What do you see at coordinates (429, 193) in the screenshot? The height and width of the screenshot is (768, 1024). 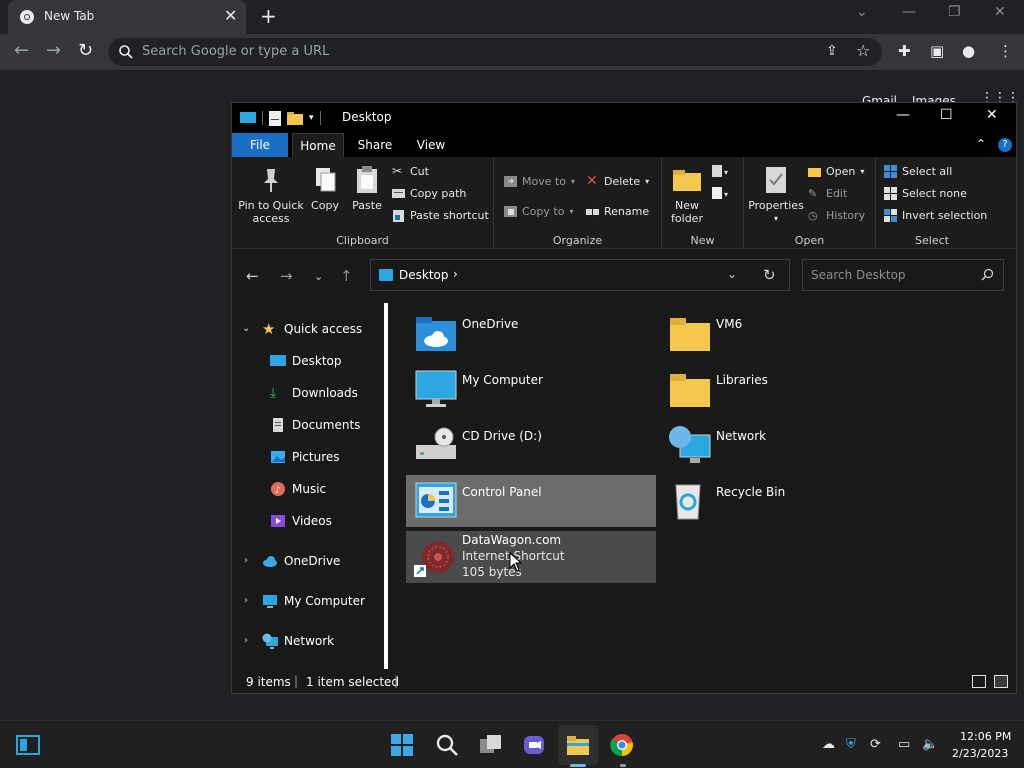 I see `copy-path-button: Copy path` at bounding box center [429, 193].